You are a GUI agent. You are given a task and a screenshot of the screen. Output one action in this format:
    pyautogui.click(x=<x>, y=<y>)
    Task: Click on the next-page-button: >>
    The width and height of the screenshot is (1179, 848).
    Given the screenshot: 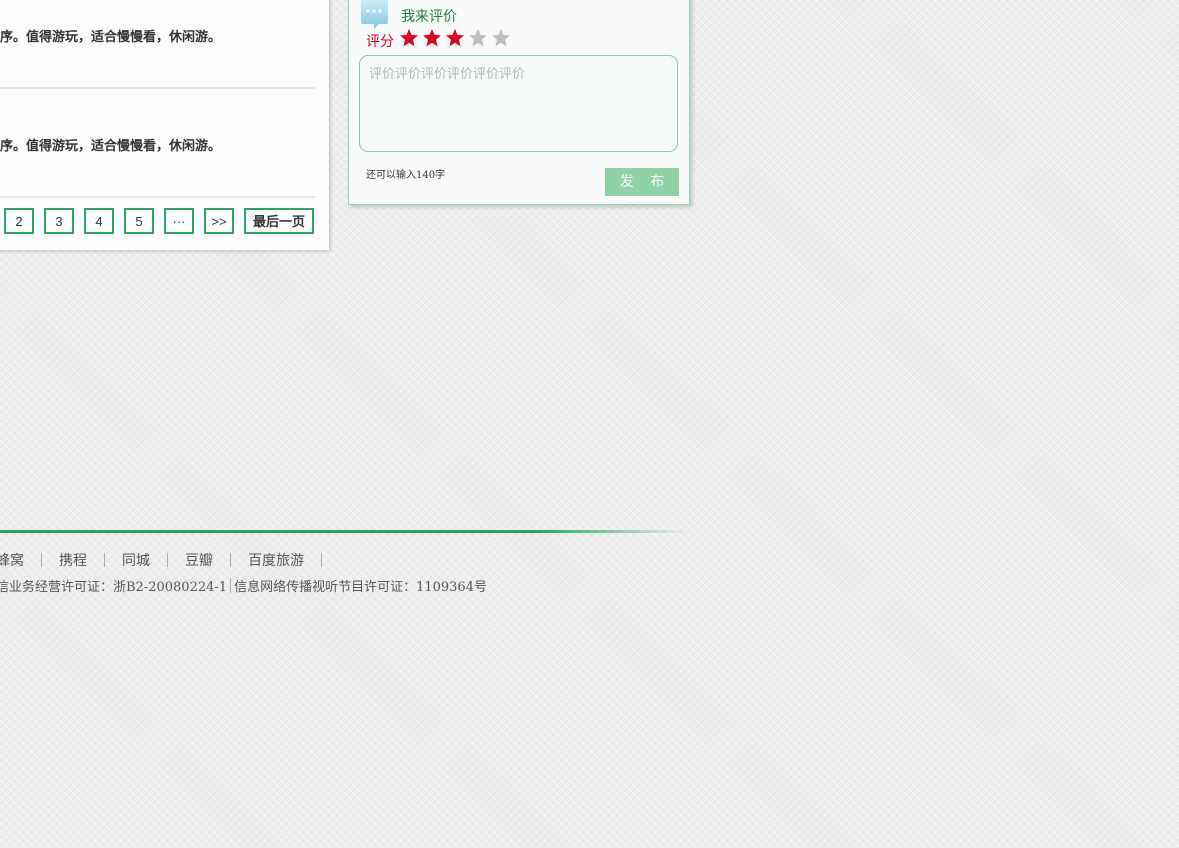 What is the action you would take?
    pyautogui.click(x=219, y=221)
    